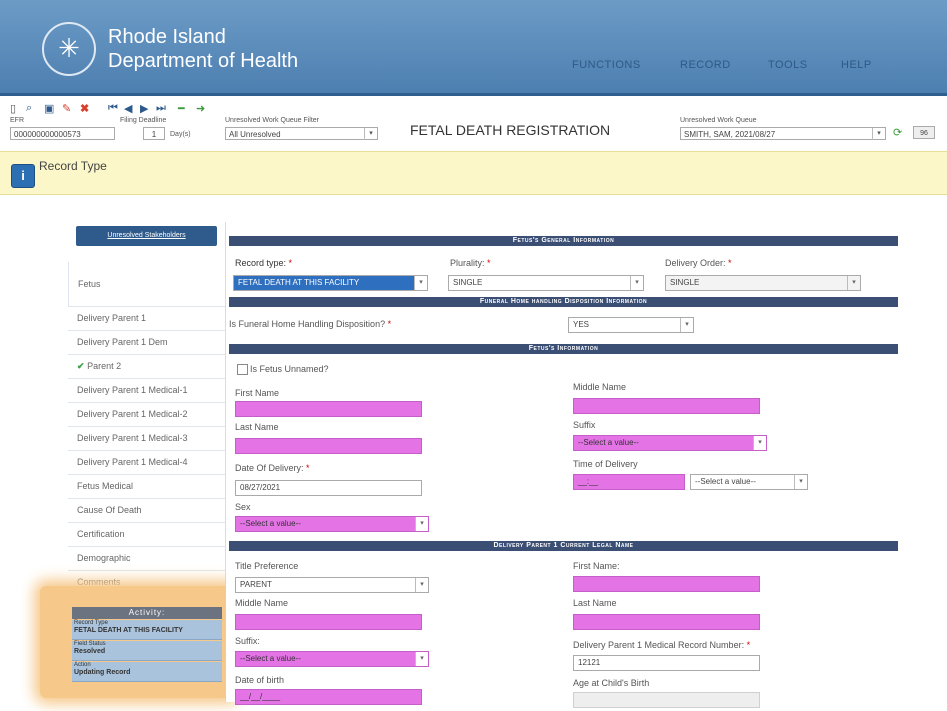  What do you see at coordinates (146, 509) in the screenshot?
I see `sidebar-item-cause-of-death: Cause Of Death` at bounding box center [146, 509].